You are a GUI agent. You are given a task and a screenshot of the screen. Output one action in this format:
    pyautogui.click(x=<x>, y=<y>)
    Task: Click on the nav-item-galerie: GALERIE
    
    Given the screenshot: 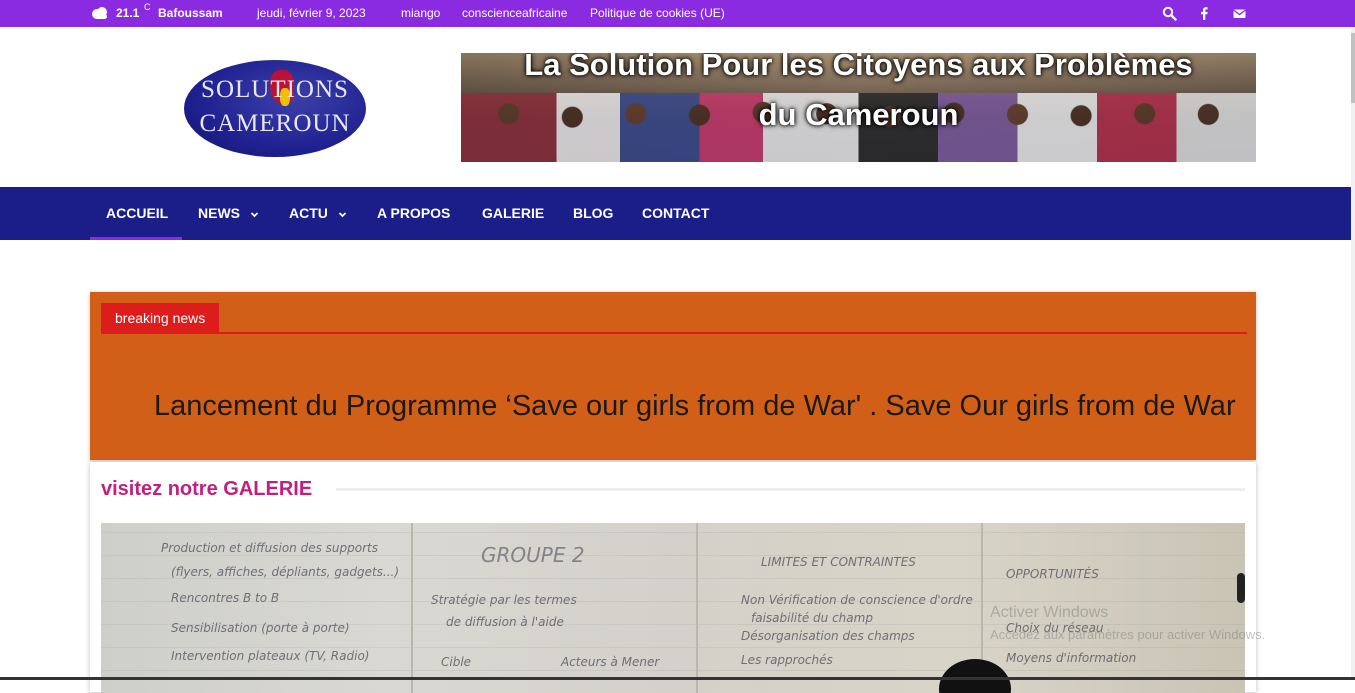 What is the action you would take?
    pyautogui.click(x=513, y=213)
    